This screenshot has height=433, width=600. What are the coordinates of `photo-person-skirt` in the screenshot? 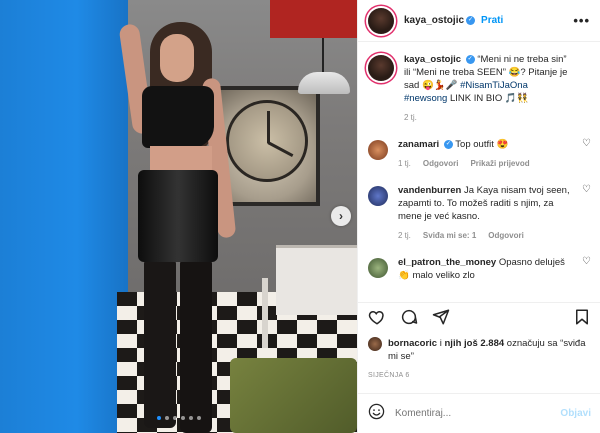 It's located at (178, 216).